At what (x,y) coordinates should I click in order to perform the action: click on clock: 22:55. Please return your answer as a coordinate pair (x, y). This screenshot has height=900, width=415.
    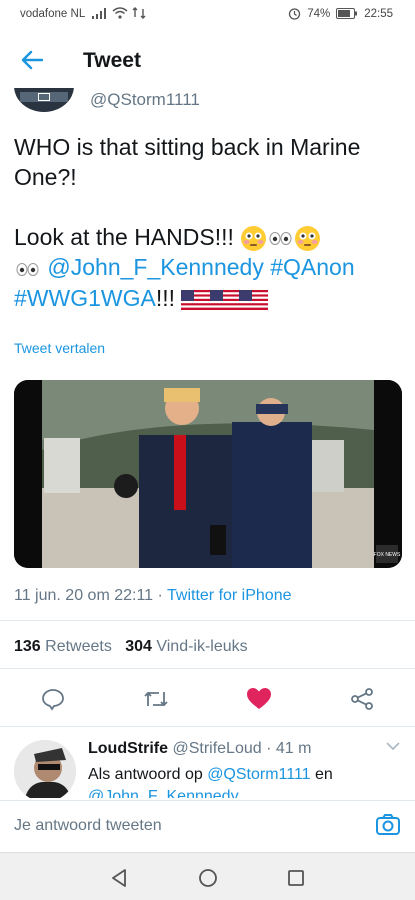
    Looking at the image, I should click on (378, 13).